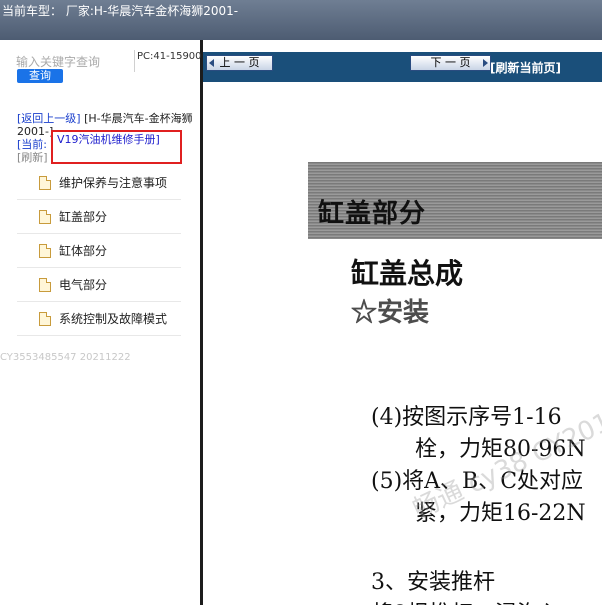 Image resolution: width=602 pixels, height=605 pixels. I want to click on search-button: 查询, so click(40, 76).